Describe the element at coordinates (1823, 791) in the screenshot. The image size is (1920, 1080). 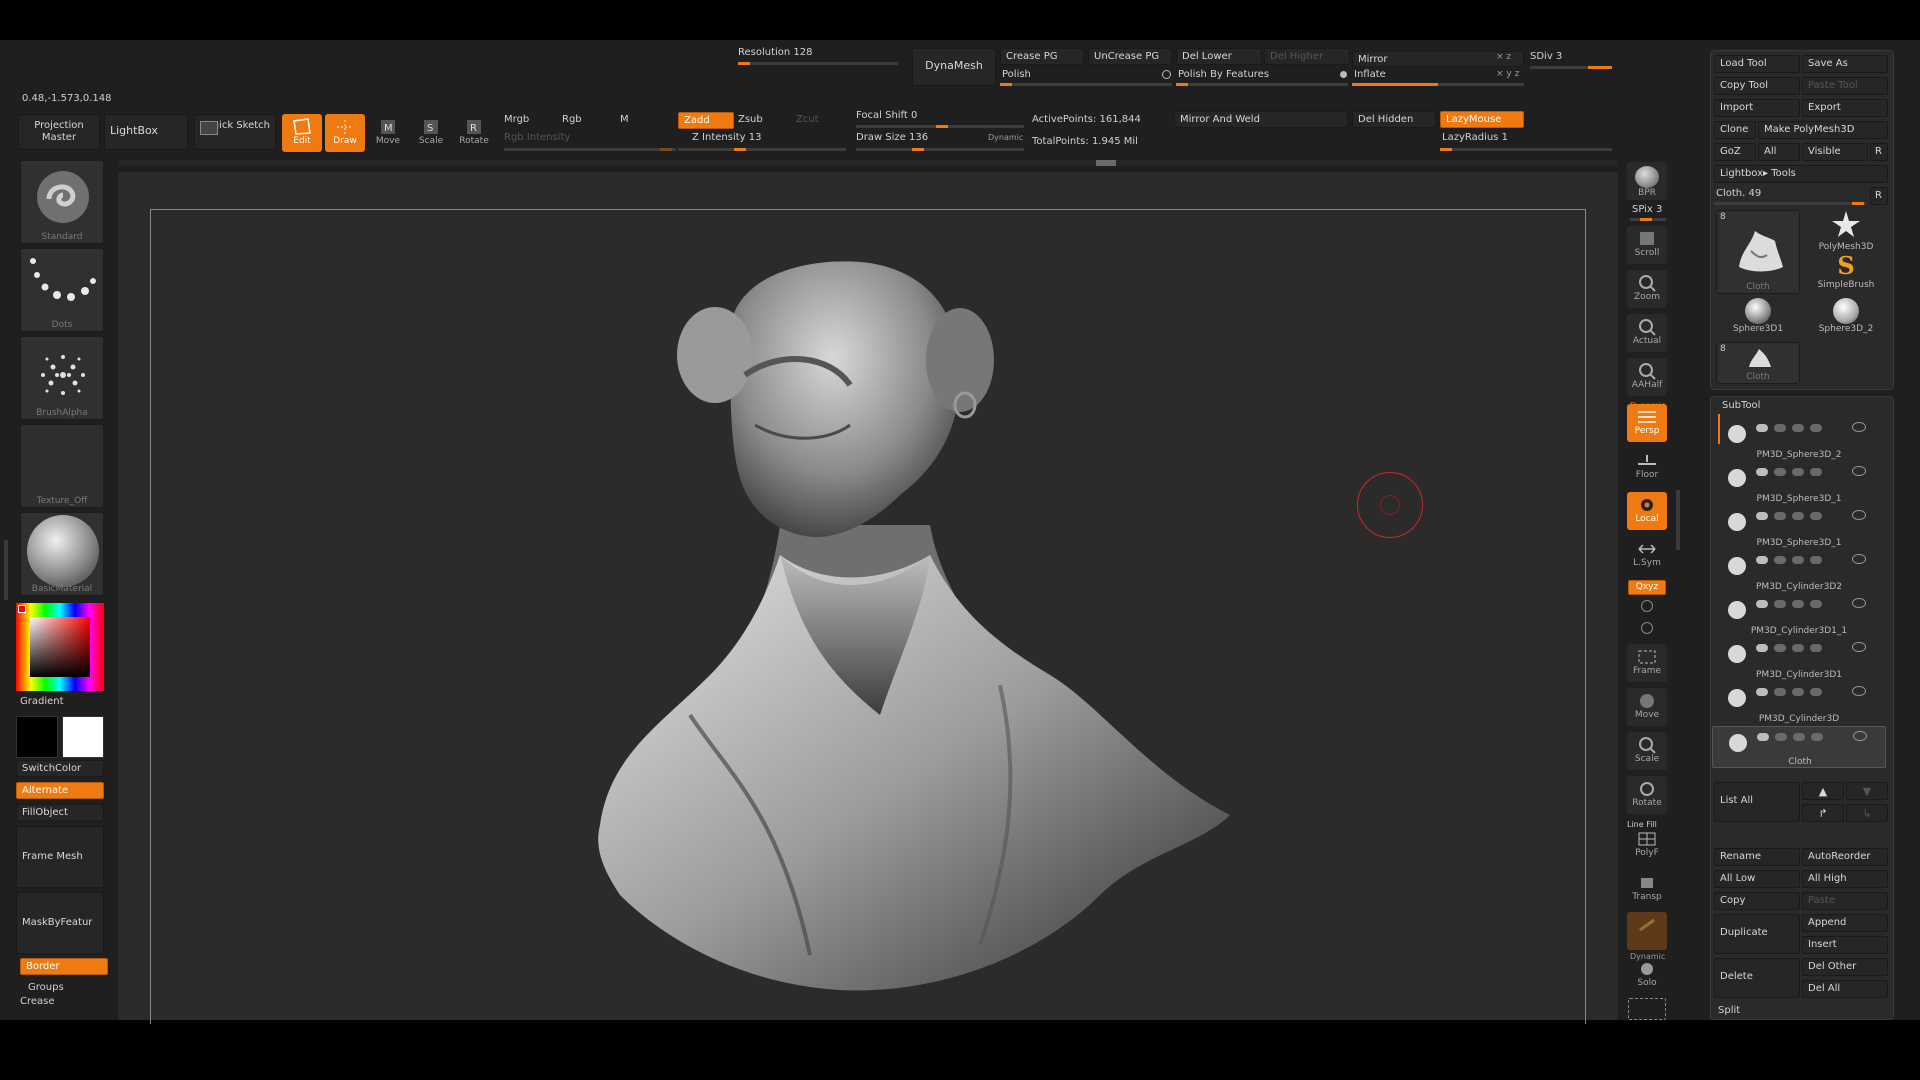
I see `move-up-arrow-icon: ▲` at that location.